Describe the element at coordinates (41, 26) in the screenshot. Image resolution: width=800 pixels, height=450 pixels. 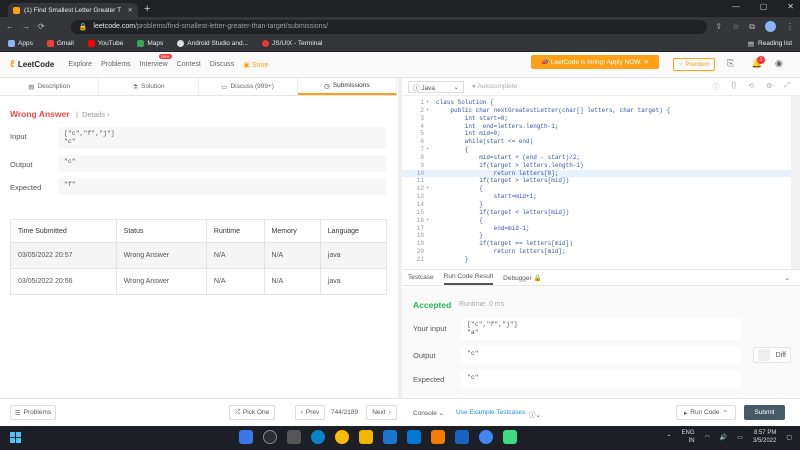
I see `reload-icon: ⟳` at that location.